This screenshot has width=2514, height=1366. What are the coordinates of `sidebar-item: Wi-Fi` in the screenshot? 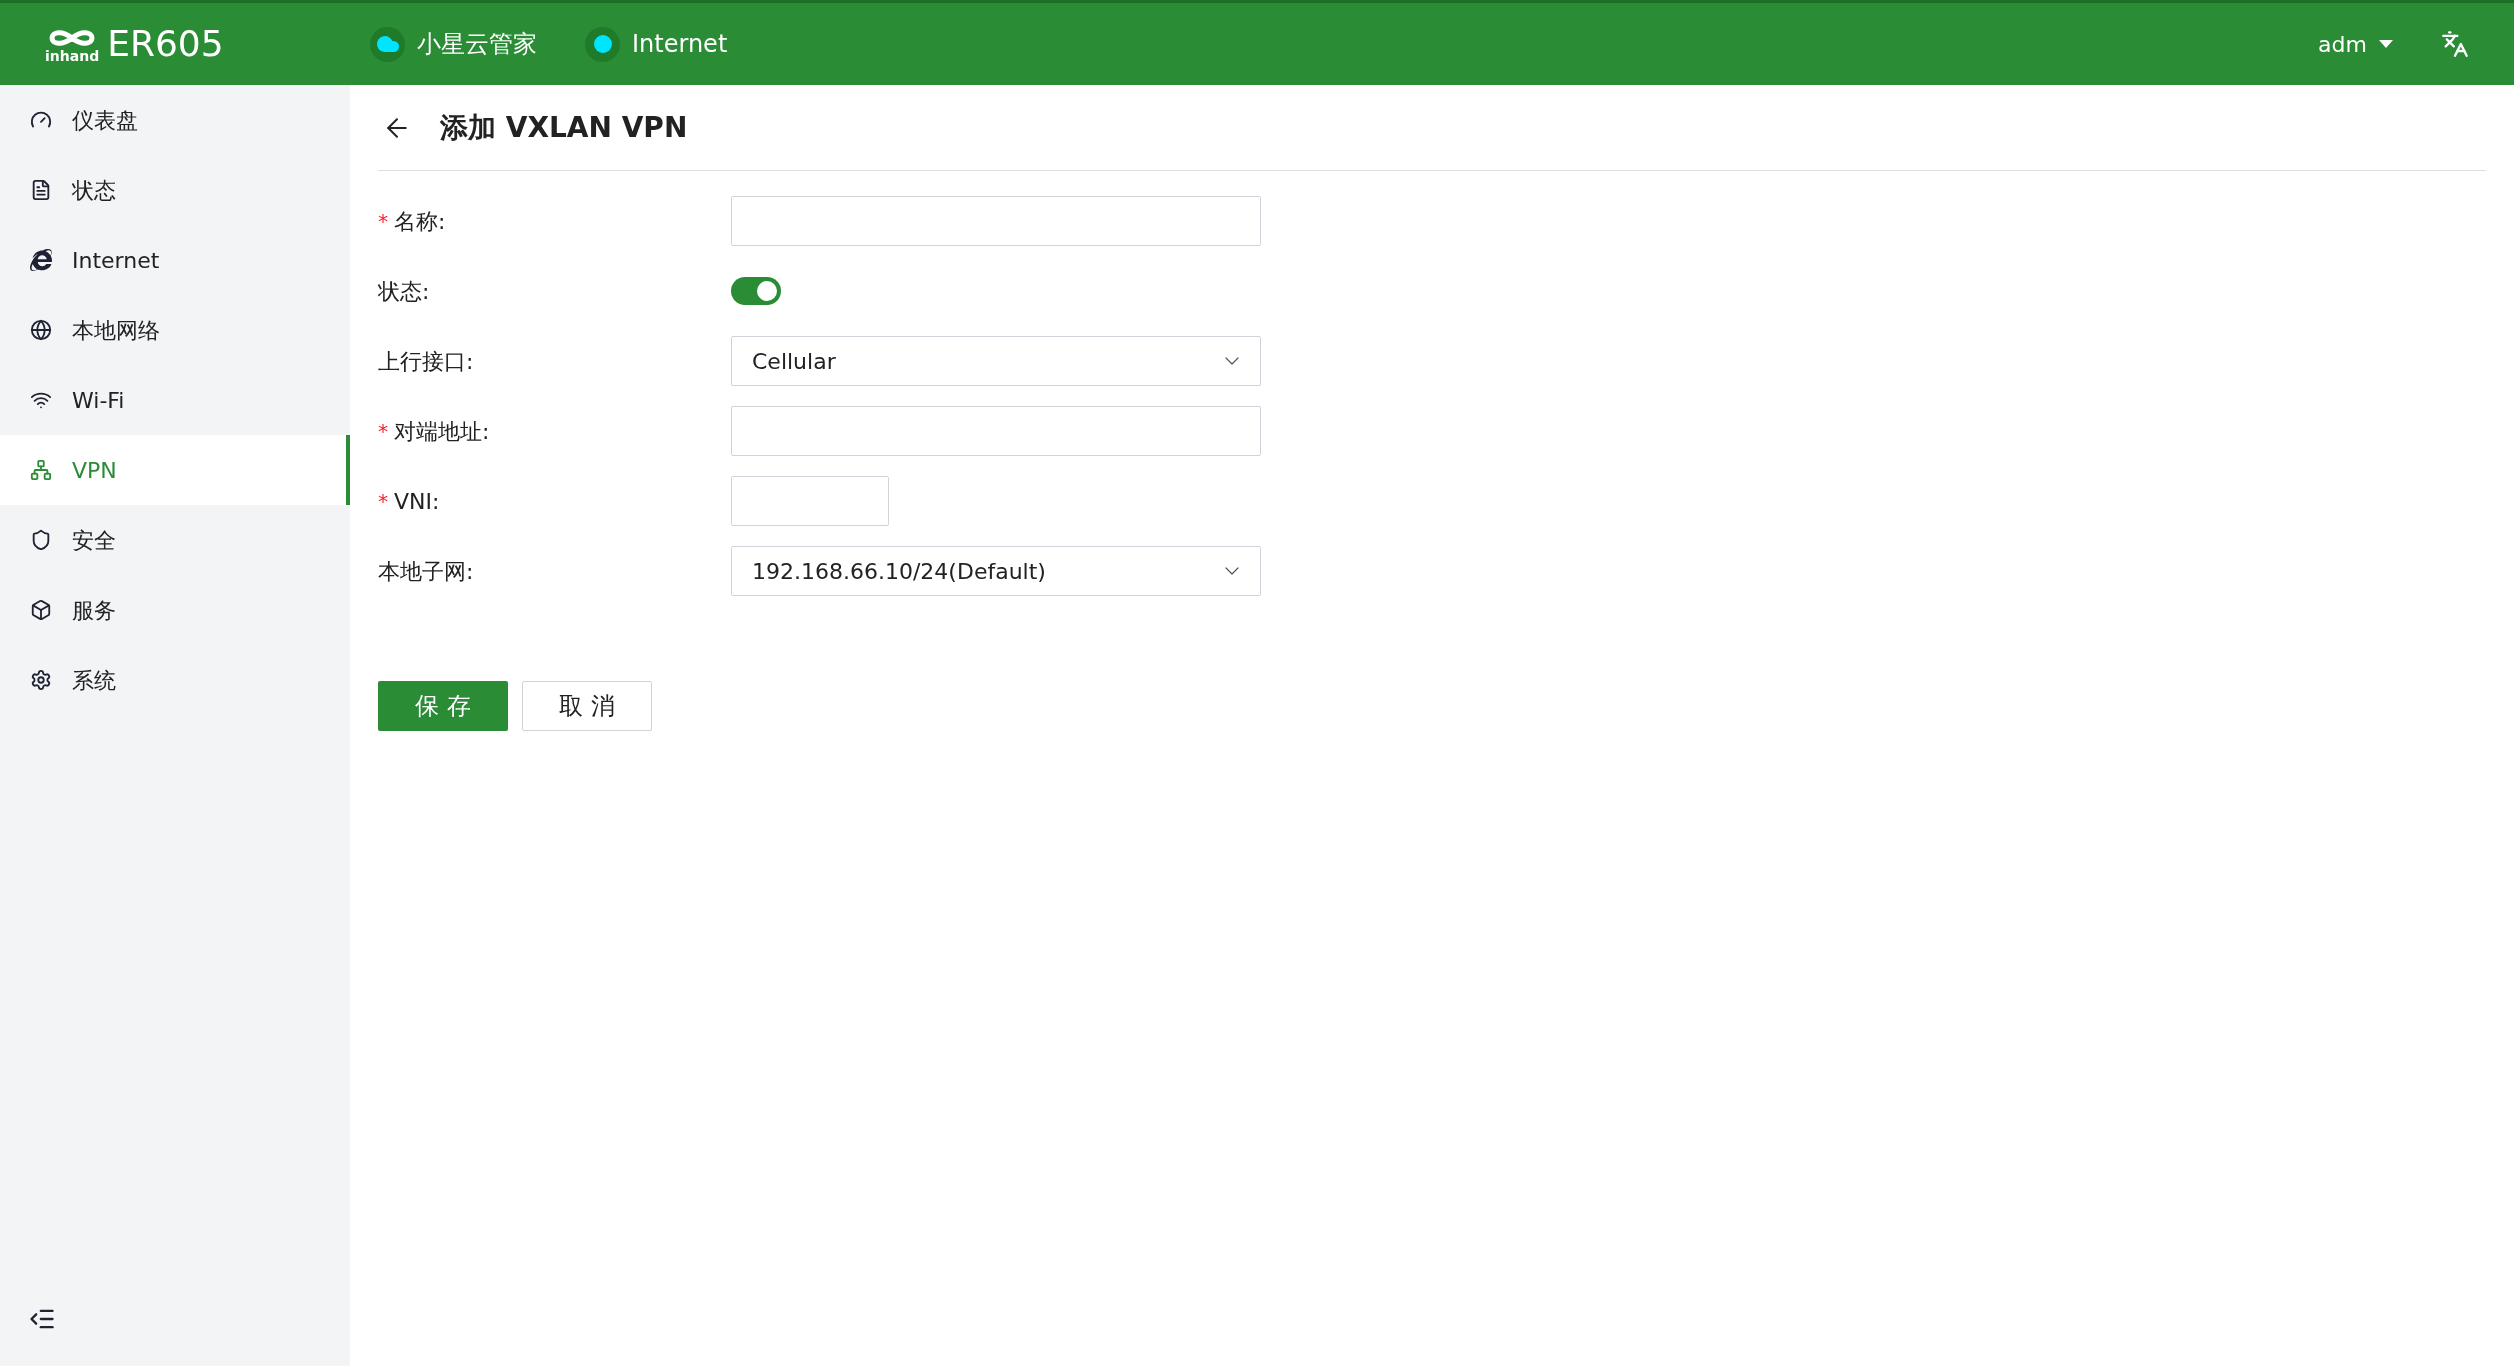 It's located at (175, 400).